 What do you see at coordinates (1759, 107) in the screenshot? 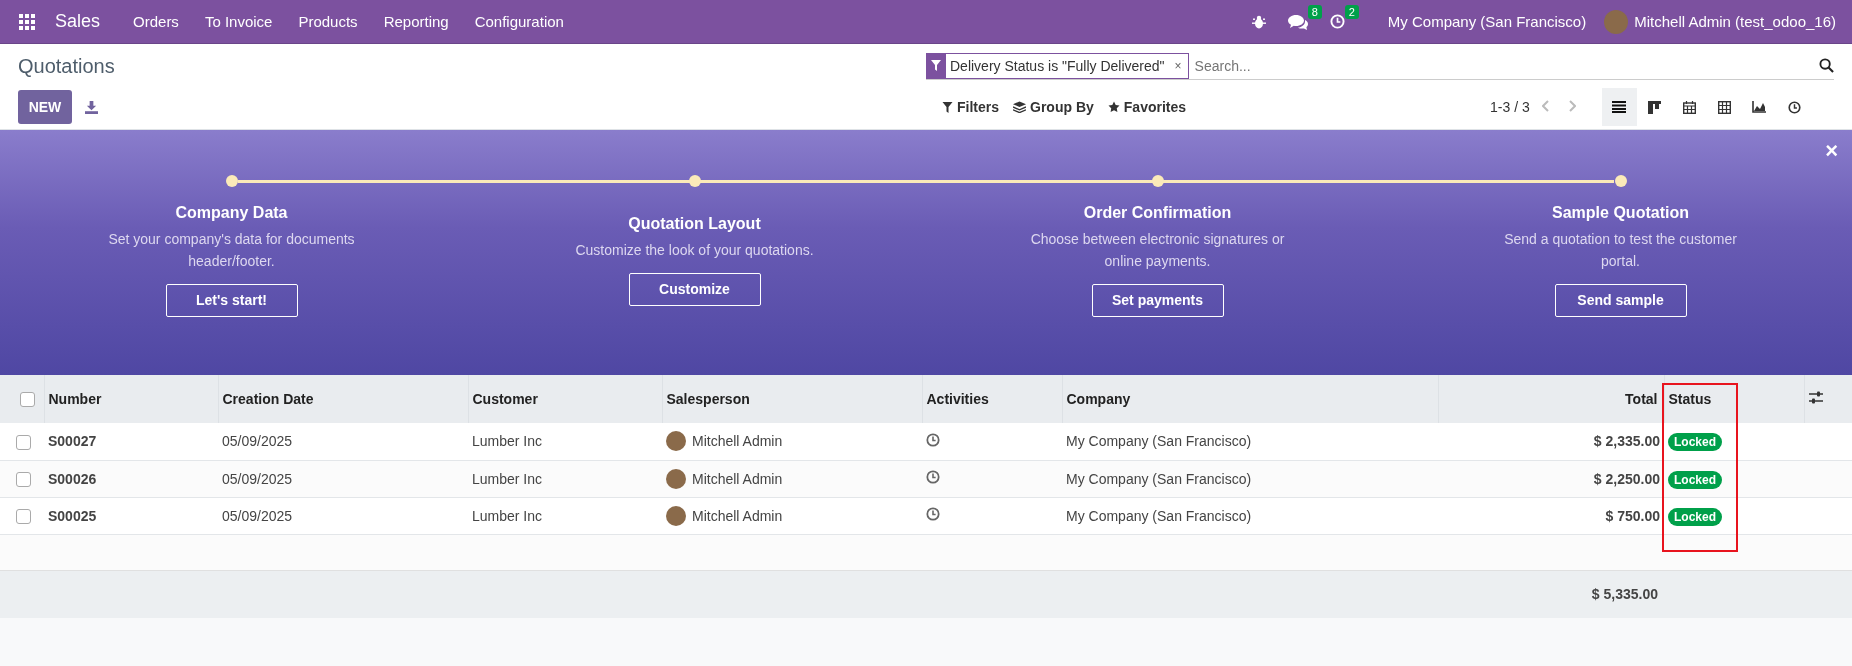
I see `area-chart-icon` at bounding box center [1759, 107].